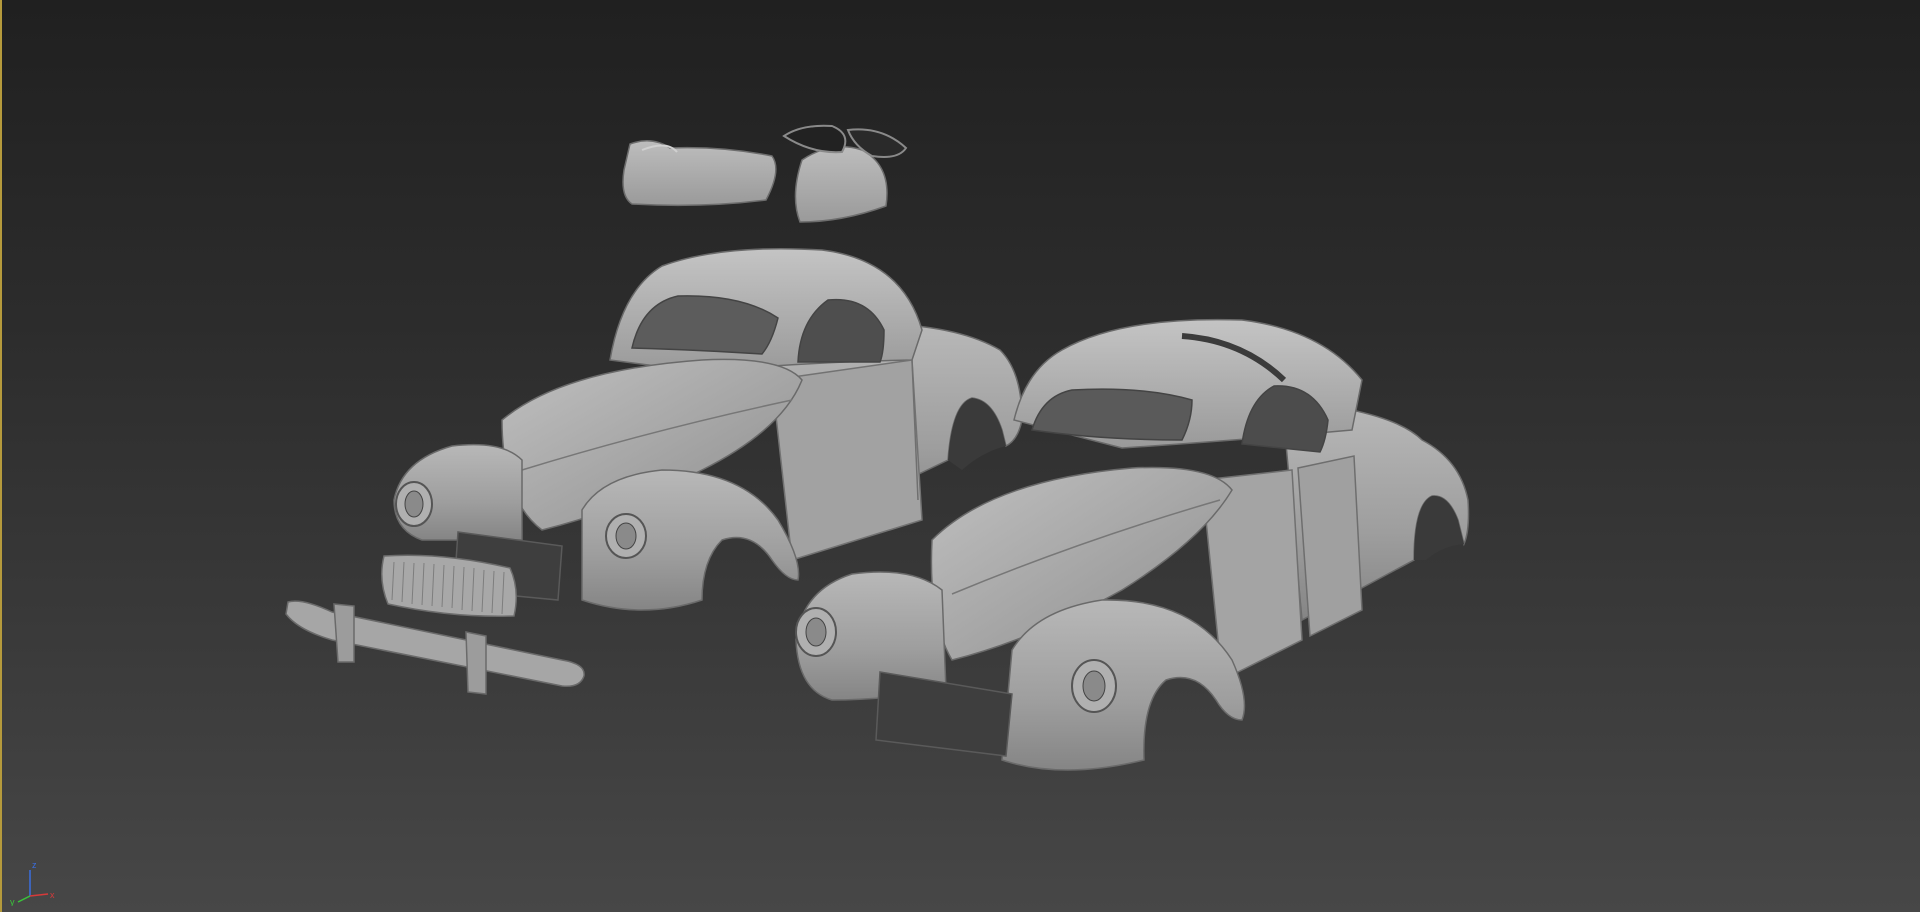  Describe the element at coordinates (708, 429) in the screenshot. I see `car-body-assembled` at that location.